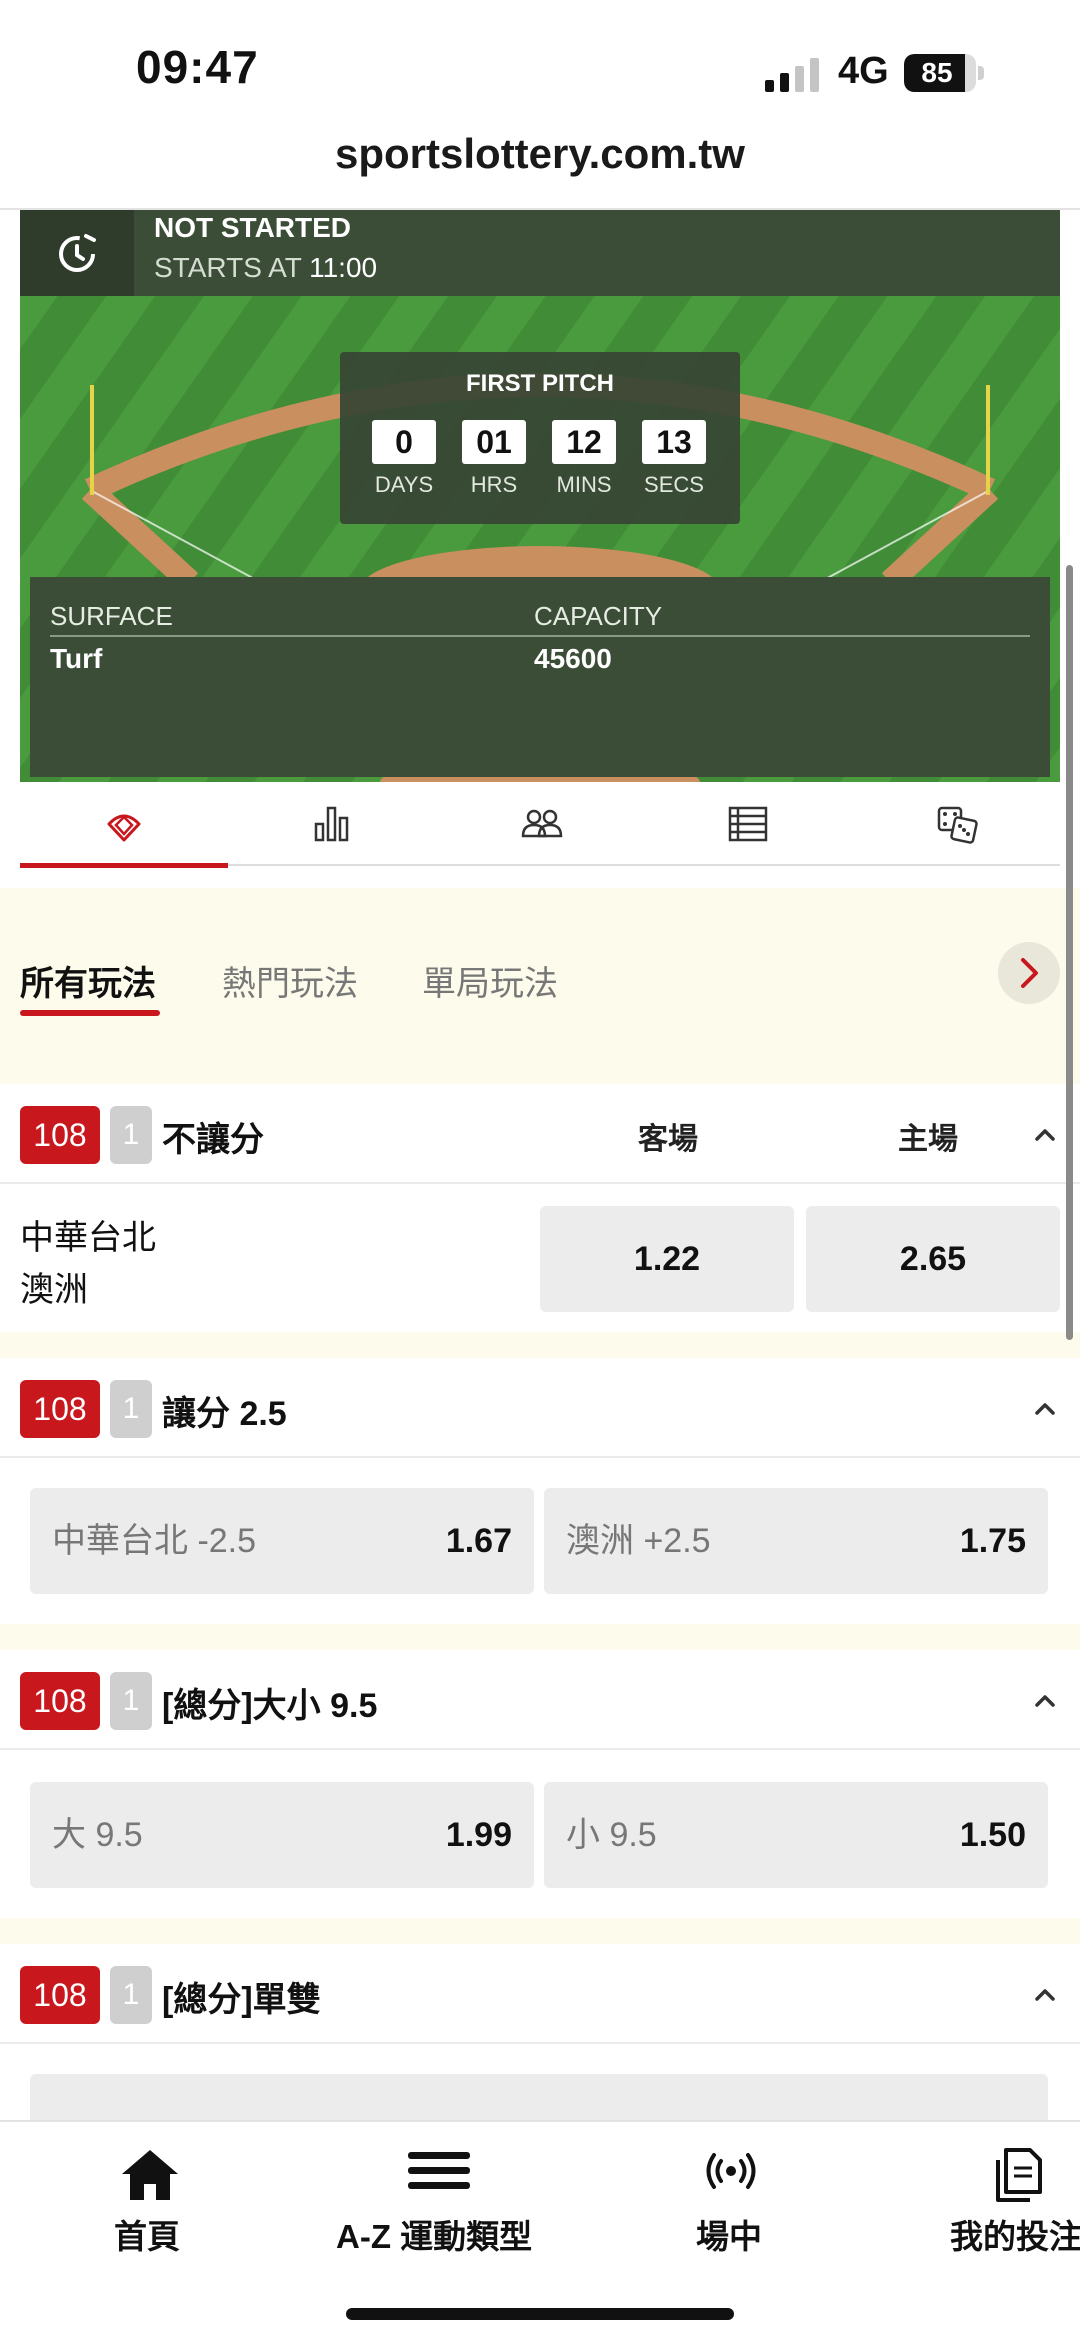  Describe the element at coordinates (731, 2171) in the screenshot. I see `live-broadcast-icon` at that location.